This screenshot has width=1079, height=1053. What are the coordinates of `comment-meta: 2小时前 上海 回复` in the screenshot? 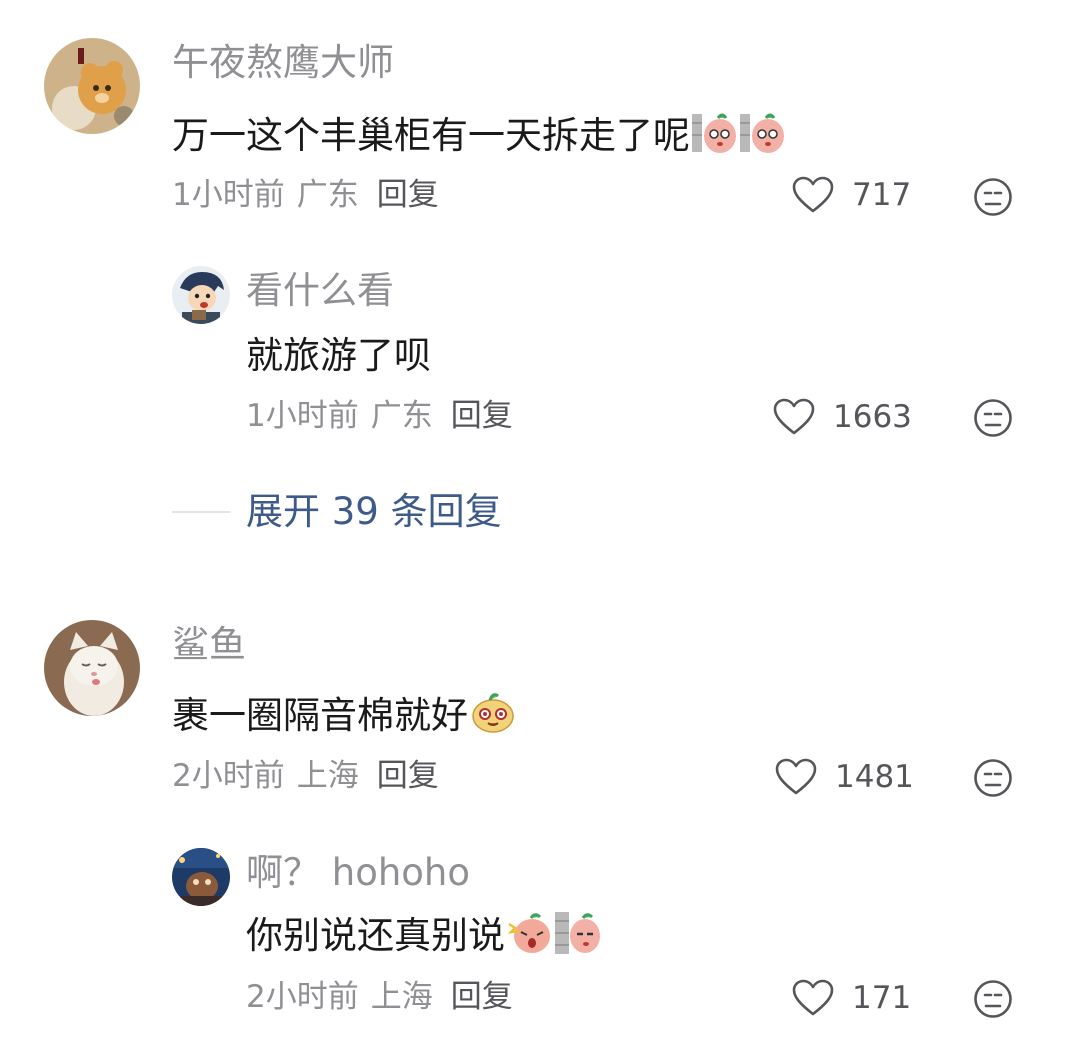 It's located at (305, 776).